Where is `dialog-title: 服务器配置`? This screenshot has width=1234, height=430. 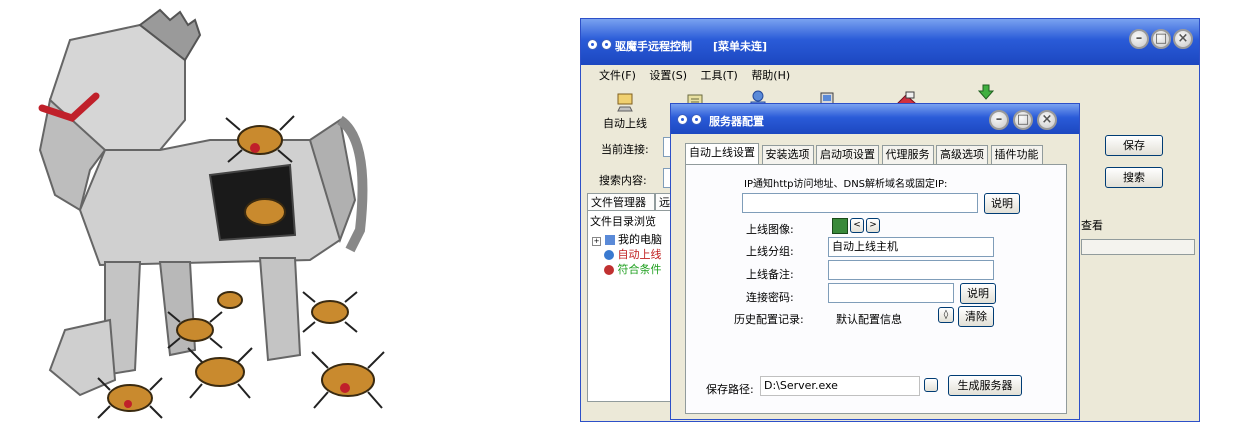
dialog-title: 服务器配置 is located at coordinates (736, 121).